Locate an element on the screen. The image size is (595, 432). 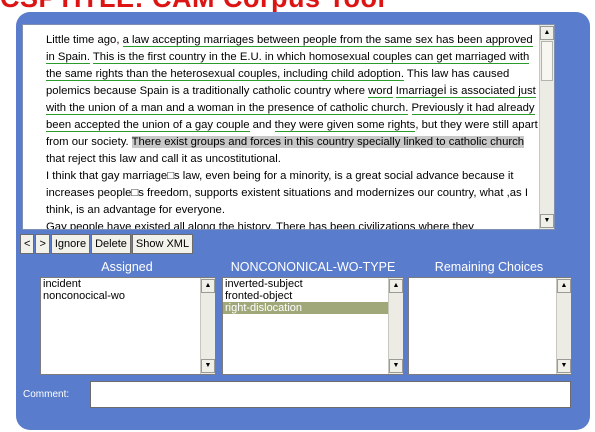
assigned-list-items: incident nonconocical-wo is located at coordinates (128, 290).